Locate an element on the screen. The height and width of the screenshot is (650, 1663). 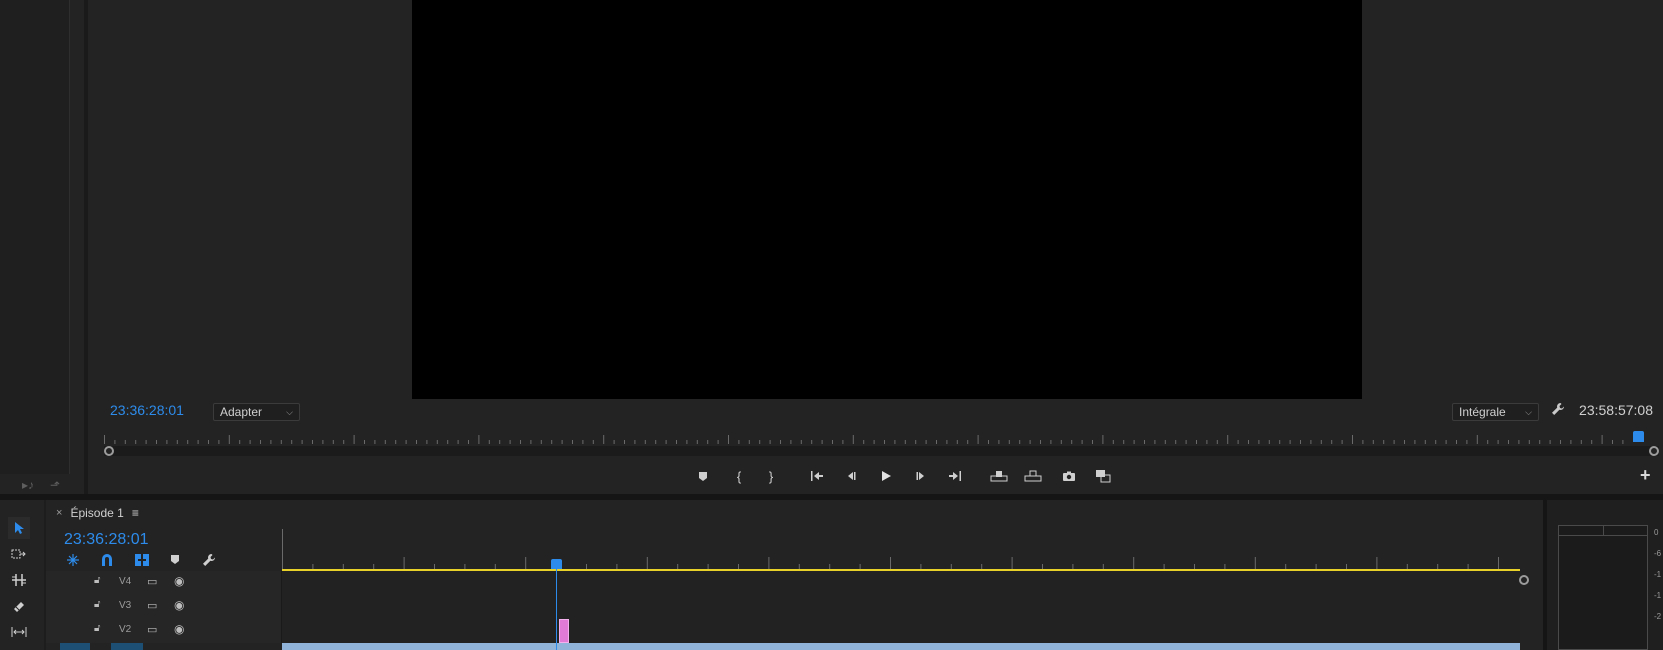
video-clip-v1 is located at coordinates (901, 646).